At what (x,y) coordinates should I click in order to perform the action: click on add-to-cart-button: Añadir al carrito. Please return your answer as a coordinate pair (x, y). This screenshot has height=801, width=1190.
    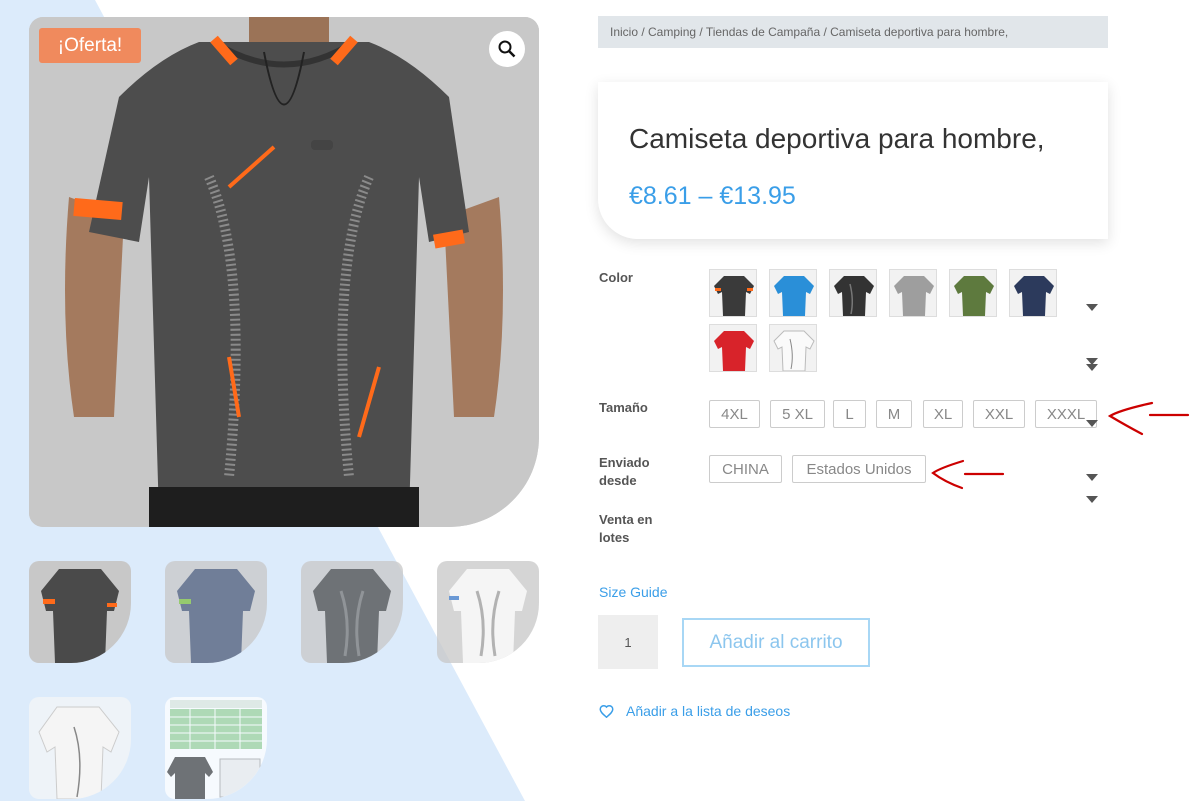
    Looking at the image, I should click on (776, 642).